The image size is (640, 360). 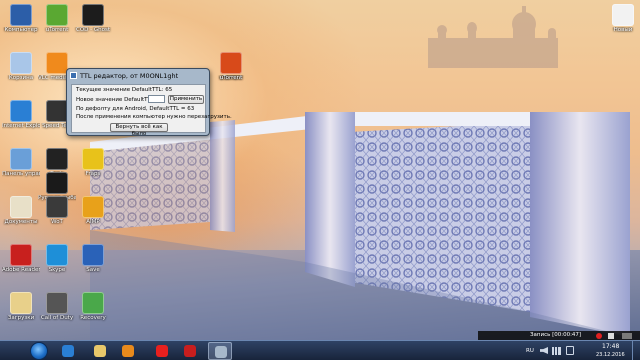 I want to click on desktop-icon-label: COD - Ghost, so click(x=93, y=30).